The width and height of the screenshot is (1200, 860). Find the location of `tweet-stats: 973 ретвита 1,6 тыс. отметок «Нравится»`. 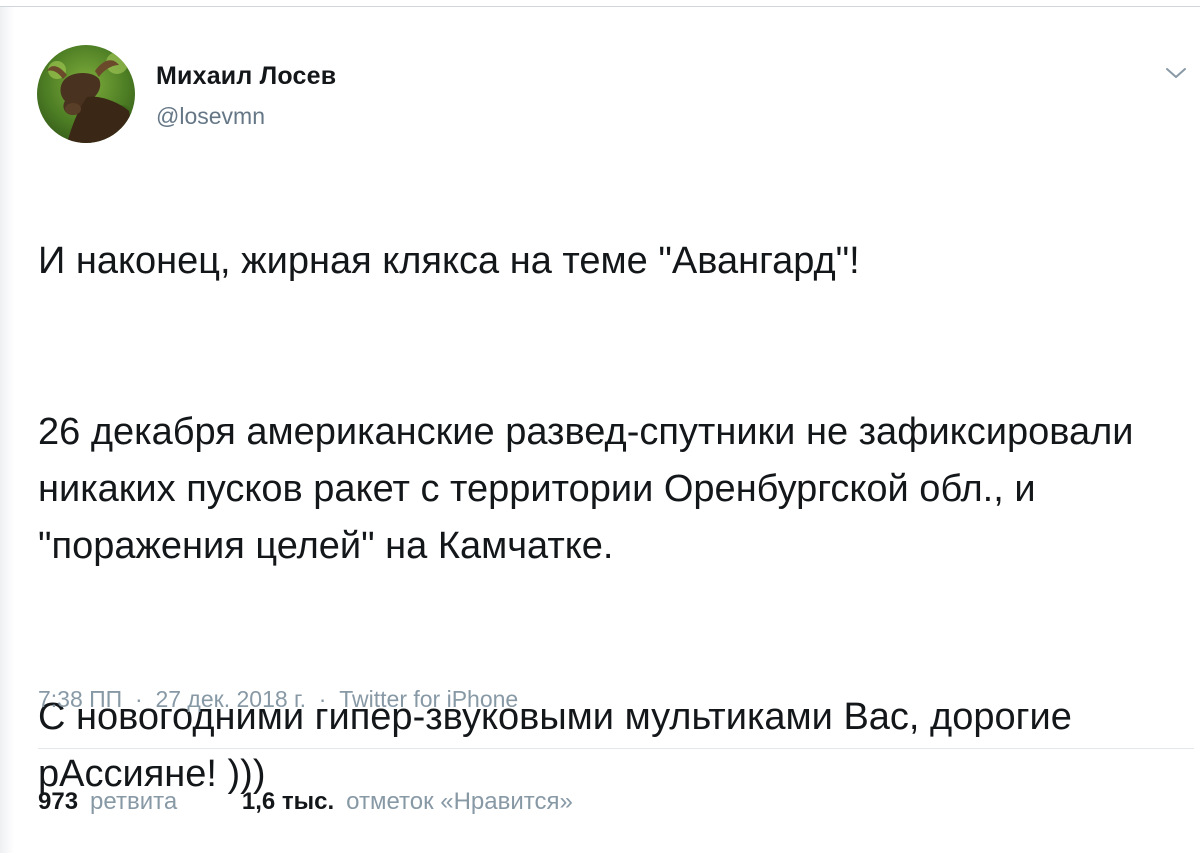

tweet-stats: 973 ретвита 1,6 тыс. отметок «Нравится» is located at coordinates (334, 802).